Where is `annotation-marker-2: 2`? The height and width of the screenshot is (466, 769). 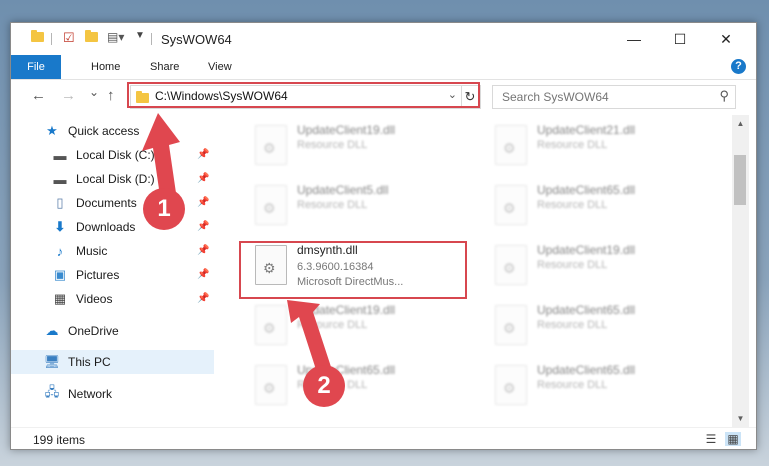
annotation-marker-2: 2 is located at coordinates (324, 386).